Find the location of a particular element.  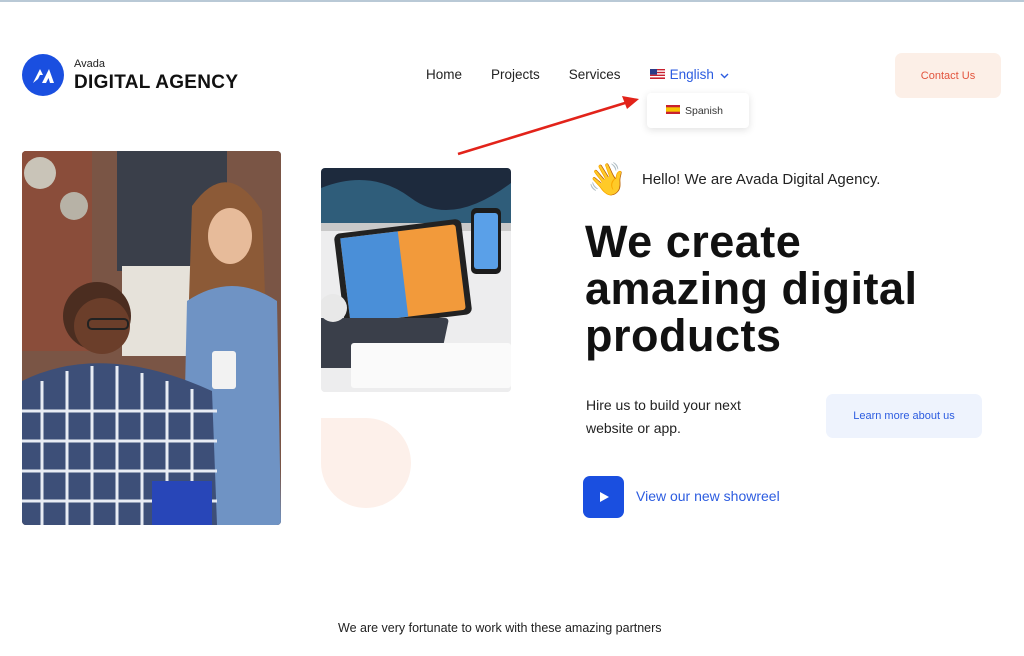

site-logo: Avada DIGITAL AGENCY is located at coordinates (130, 75).